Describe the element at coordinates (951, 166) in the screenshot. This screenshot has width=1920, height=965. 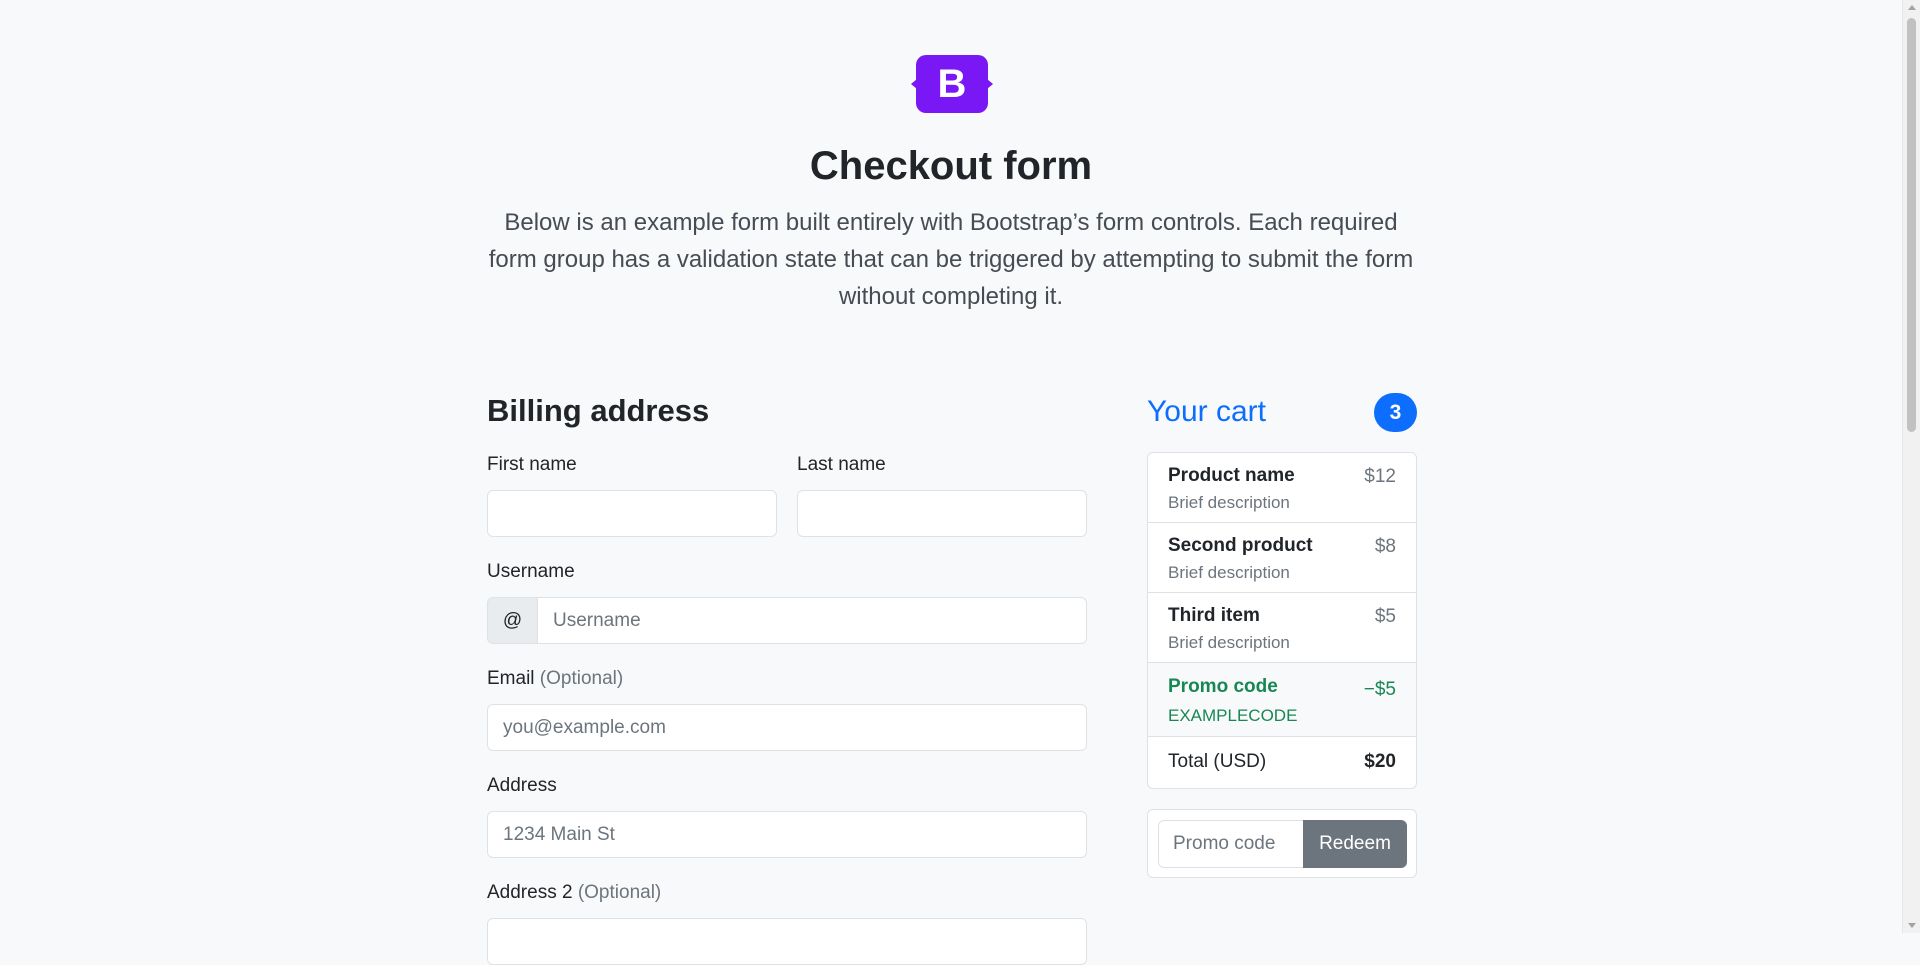
I see `page-title: Checkout form` at that location.